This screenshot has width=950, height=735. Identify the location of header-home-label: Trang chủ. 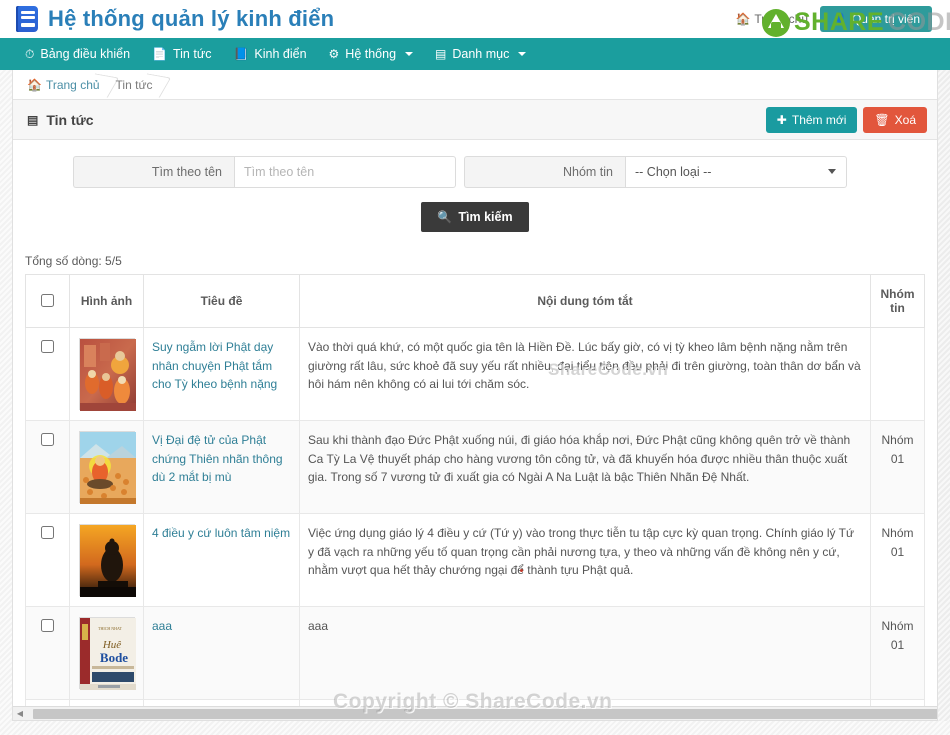
(781, 19).